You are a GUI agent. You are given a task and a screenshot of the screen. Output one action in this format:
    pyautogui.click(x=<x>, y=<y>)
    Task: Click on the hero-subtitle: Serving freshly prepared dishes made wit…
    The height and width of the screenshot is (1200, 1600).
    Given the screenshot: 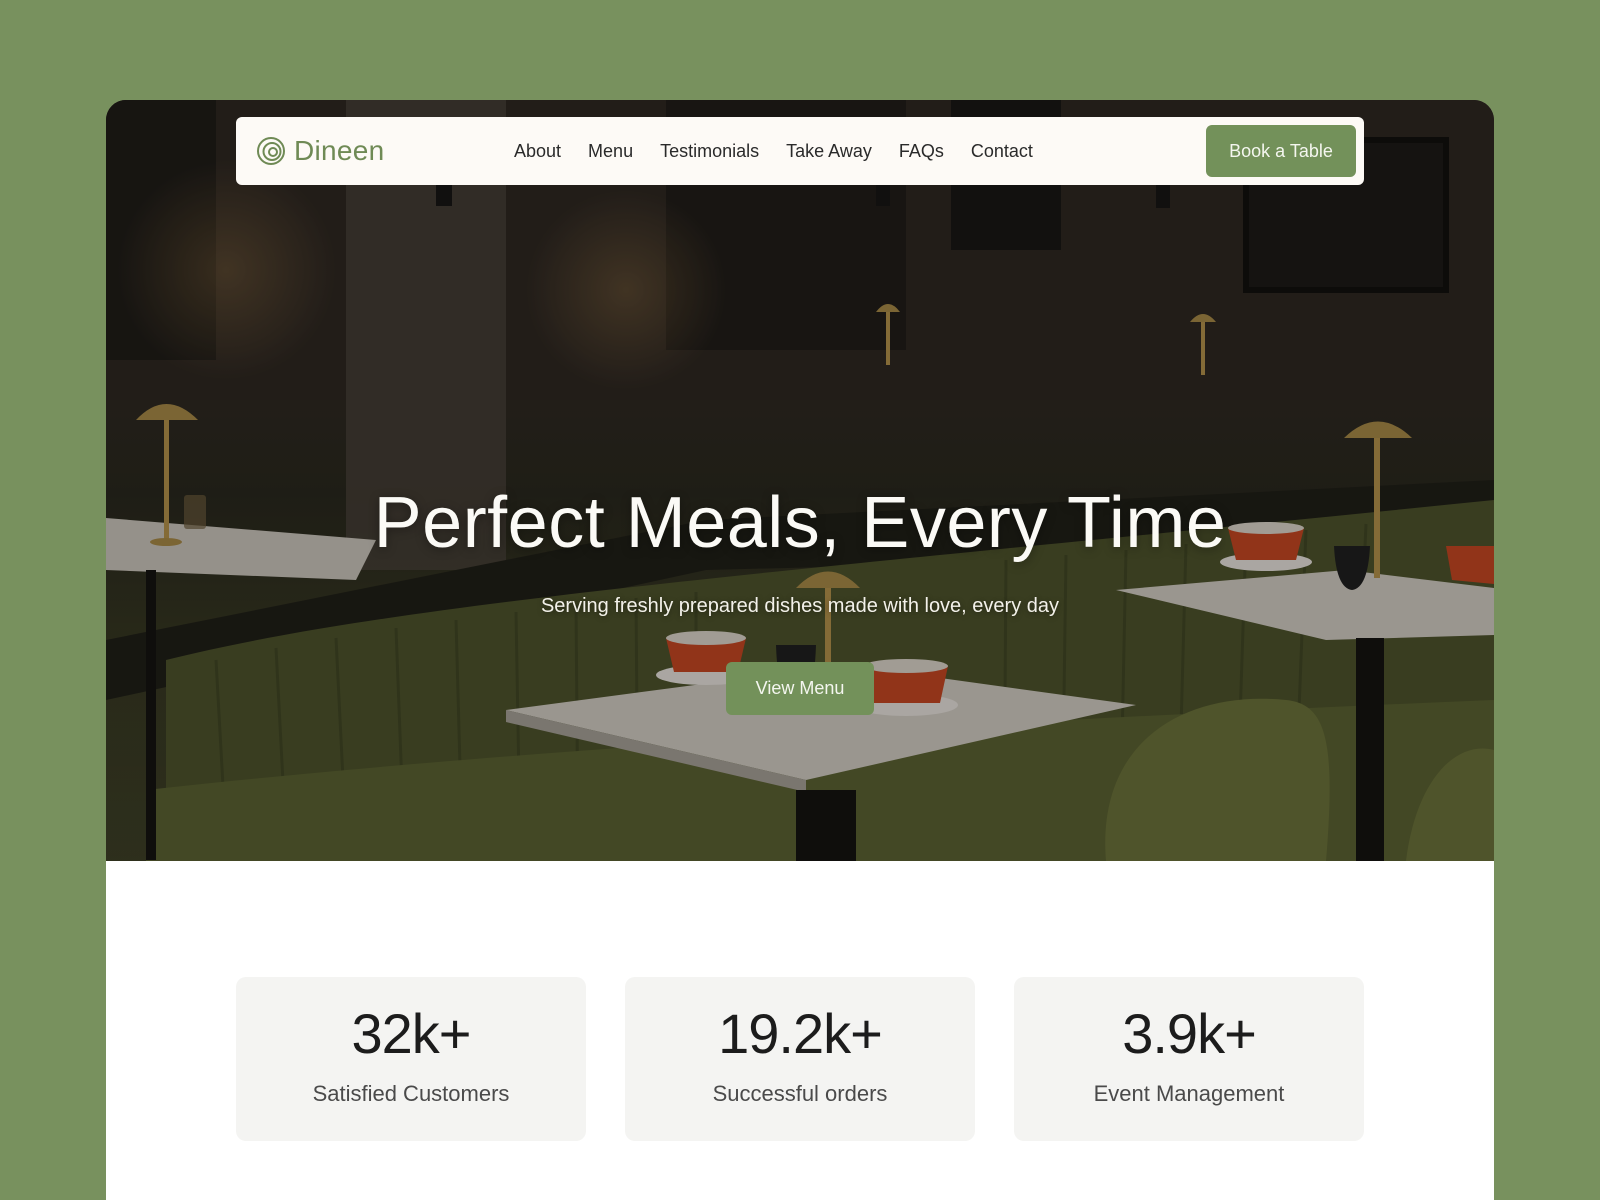 What is the action you would take?
    pyautogui.click(x=800, y=606)
    